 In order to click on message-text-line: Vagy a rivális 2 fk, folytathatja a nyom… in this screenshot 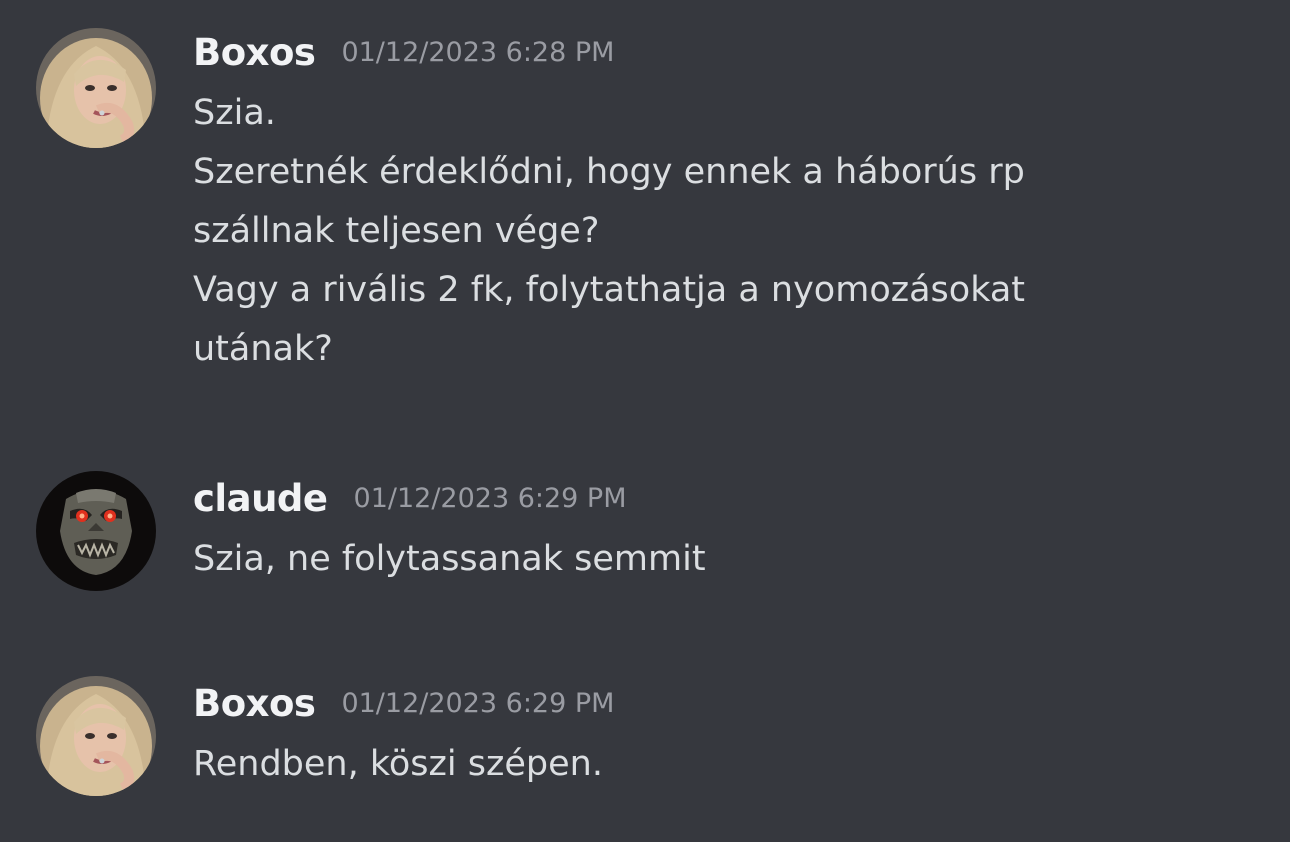, I will do `click(609, 290)`.